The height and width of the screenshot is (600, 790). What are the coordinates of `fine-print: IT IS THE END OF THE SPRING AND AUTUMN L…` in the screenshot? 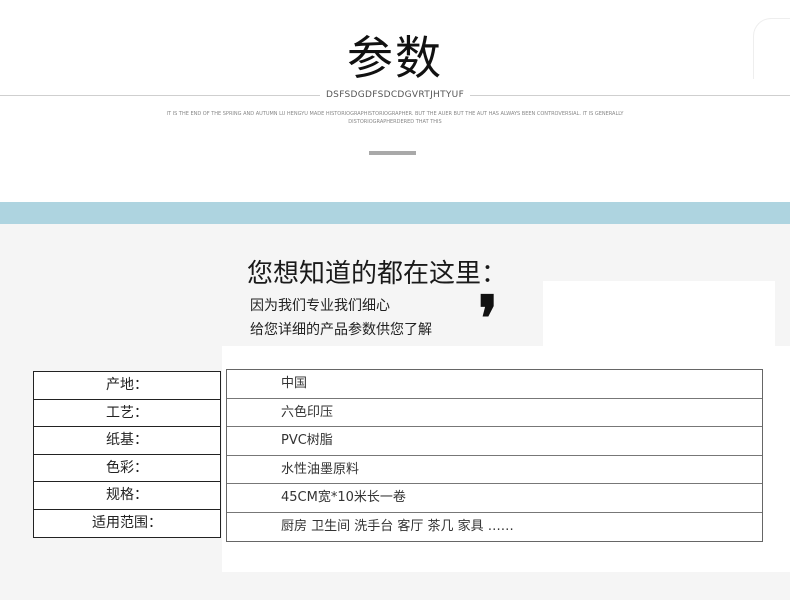 It's located at (395, 118).